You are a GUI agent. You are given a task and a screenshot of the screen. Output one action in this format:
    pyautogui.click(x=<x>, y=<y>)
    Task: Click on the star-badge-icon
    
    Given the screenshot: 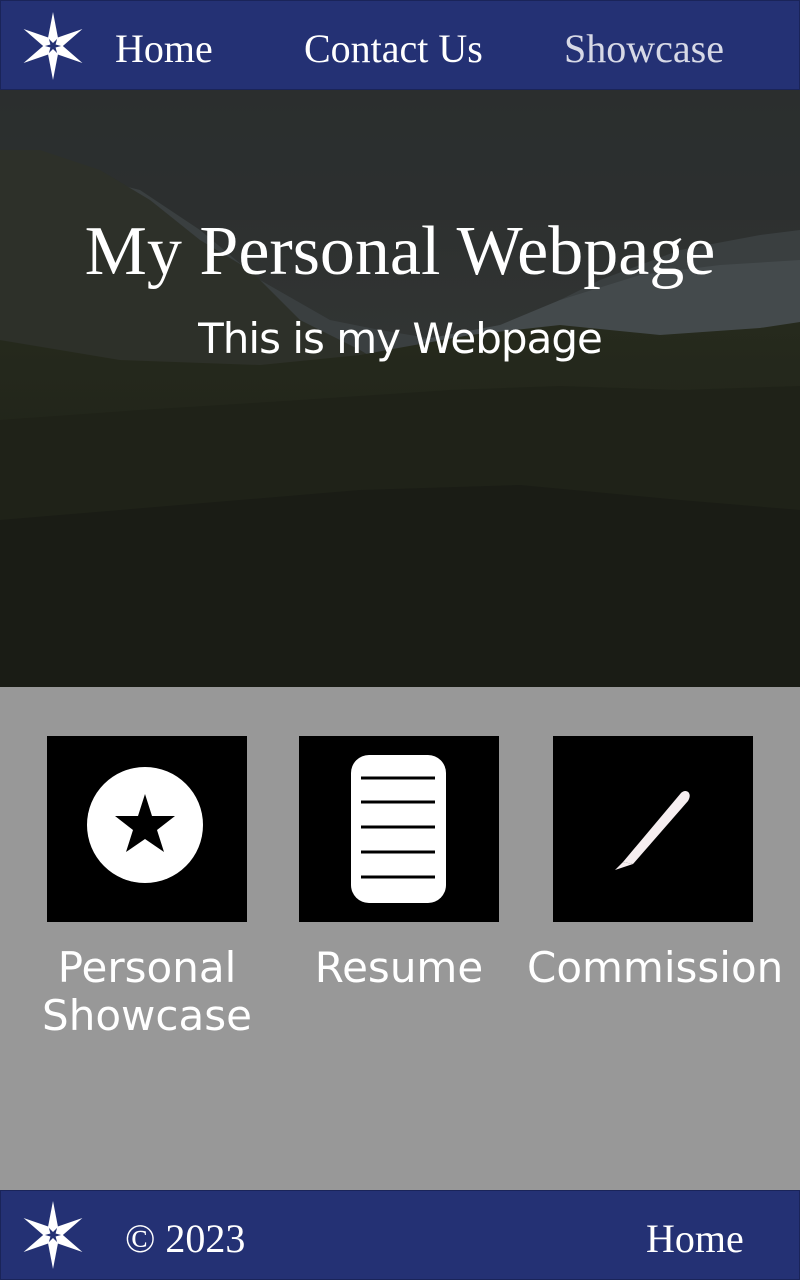 What is the action you would take?
    pyautogui.click(x=145, y=825)
    